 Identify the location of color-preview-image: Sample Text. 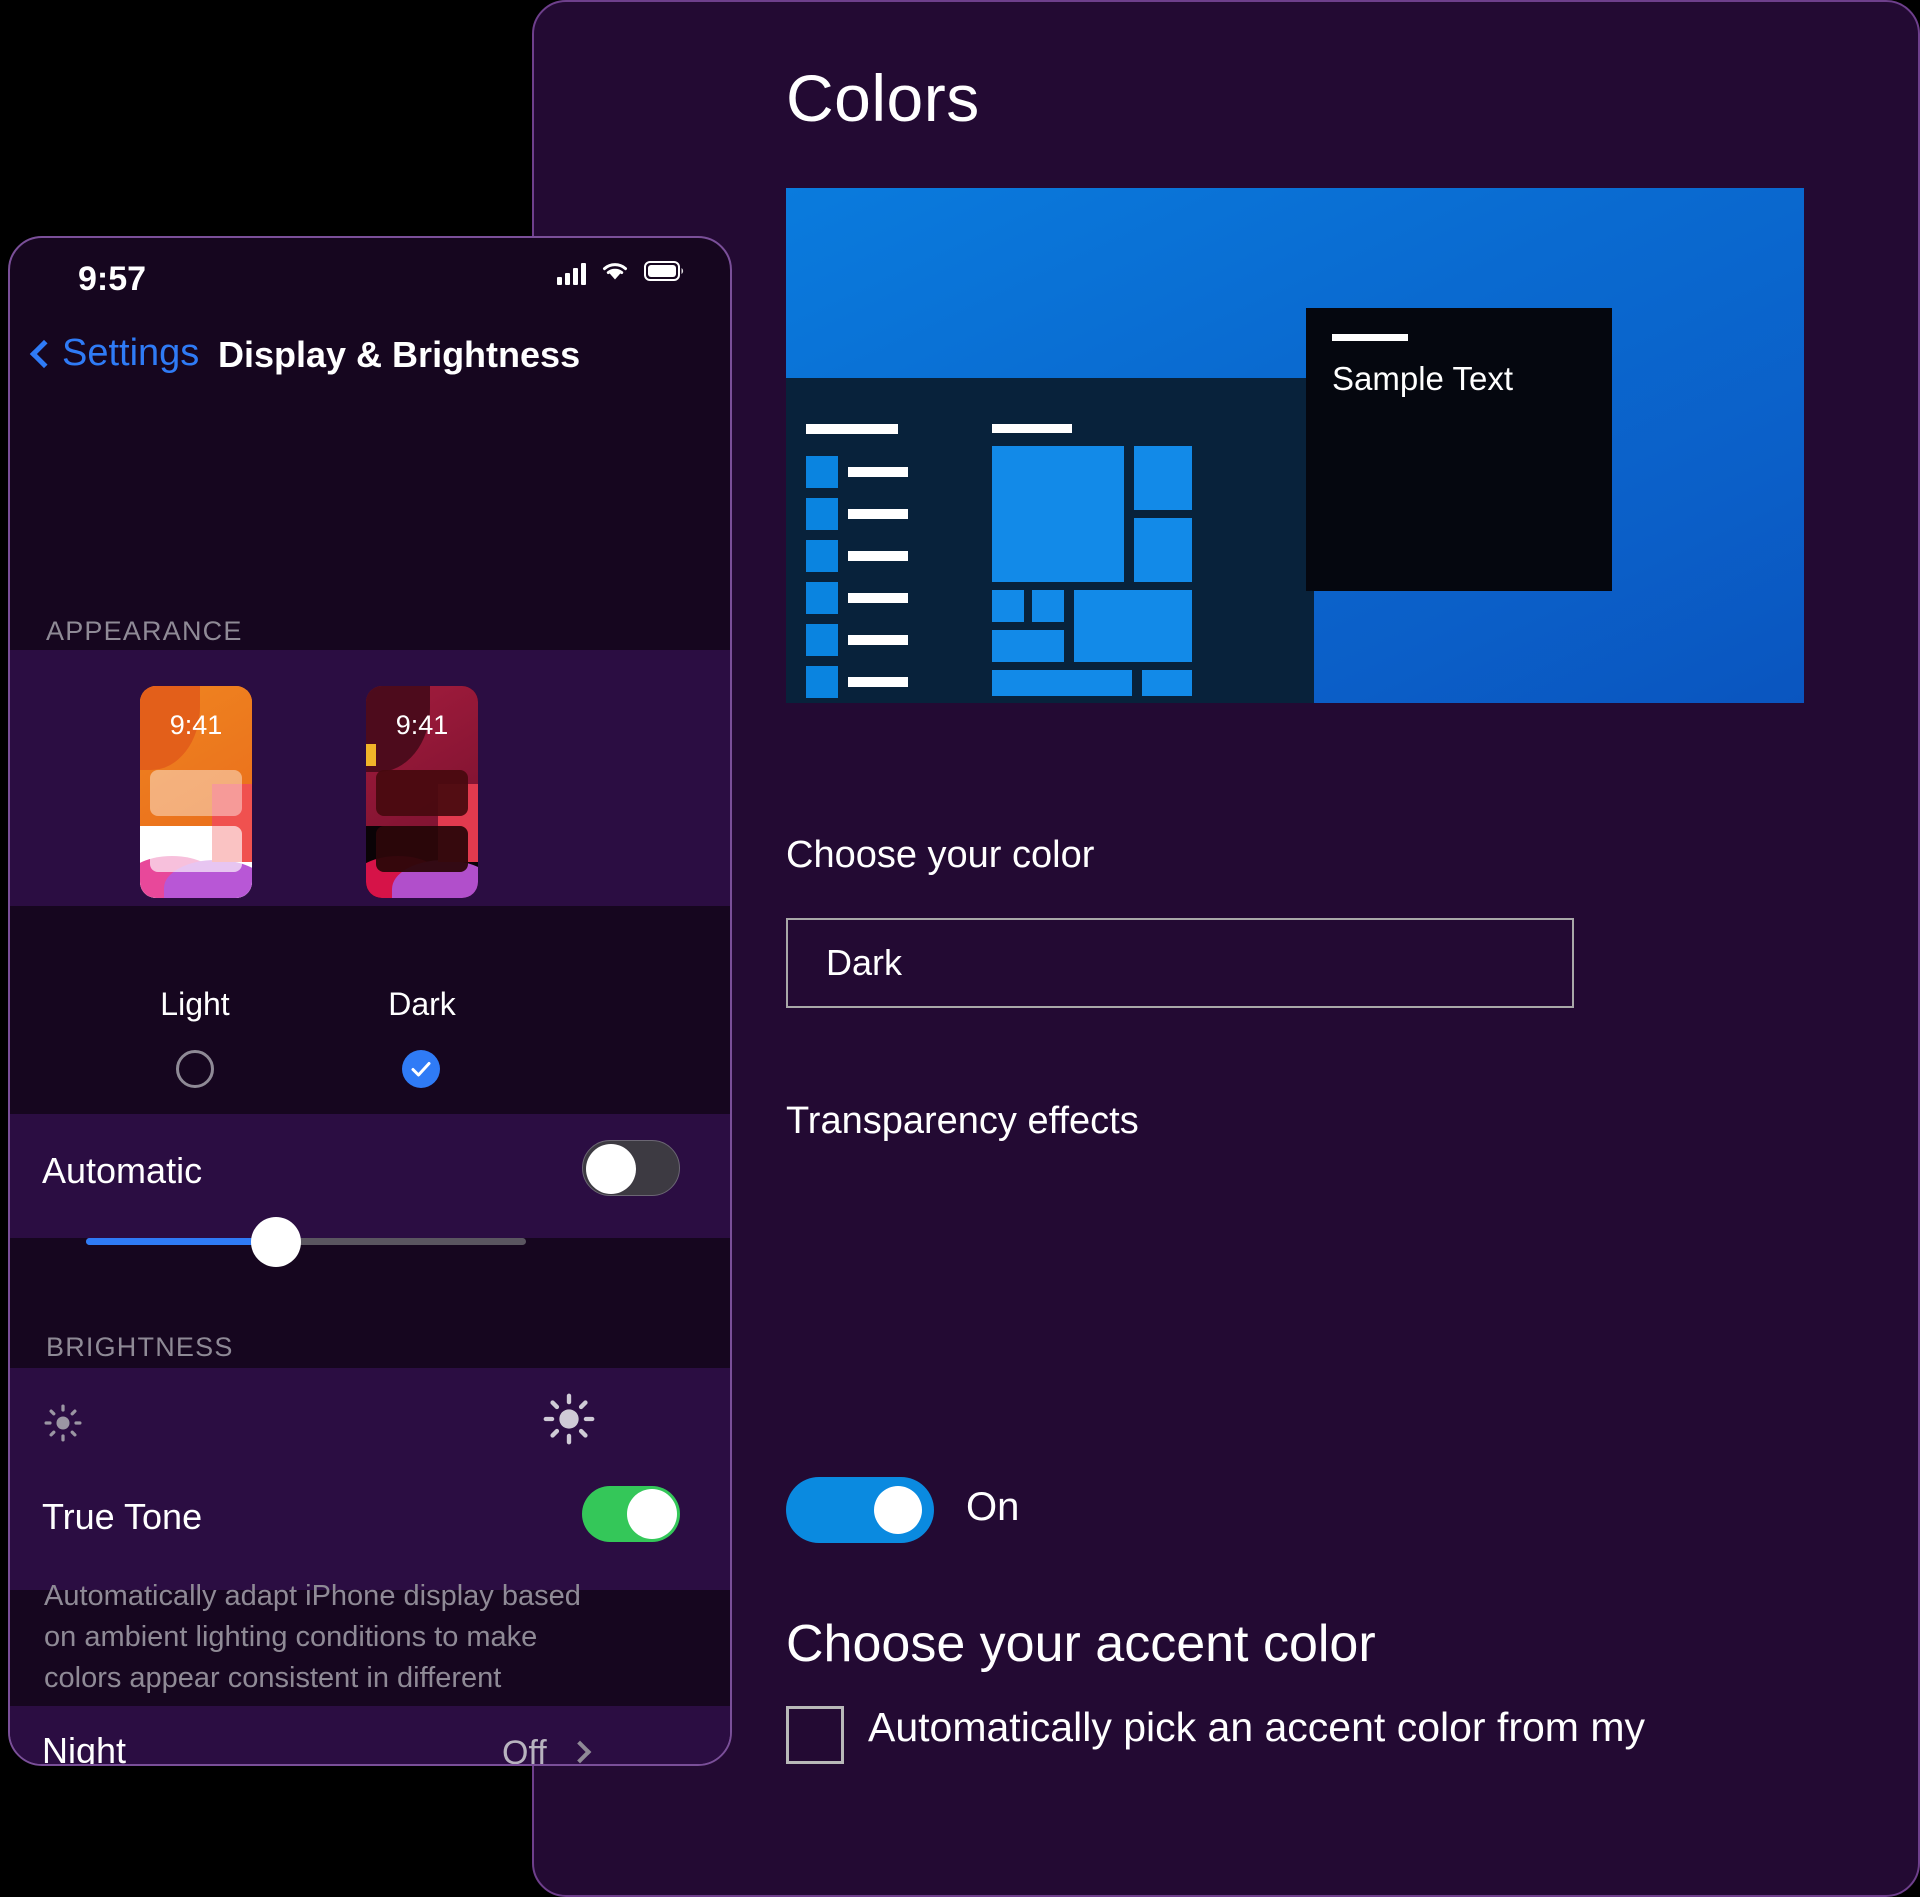
(1295, 445).